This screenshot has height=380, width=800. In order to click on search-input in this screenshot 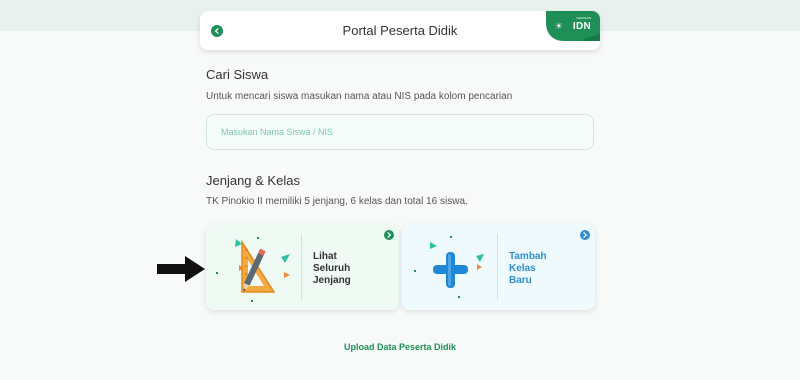, I will do `click(400, 132)`.